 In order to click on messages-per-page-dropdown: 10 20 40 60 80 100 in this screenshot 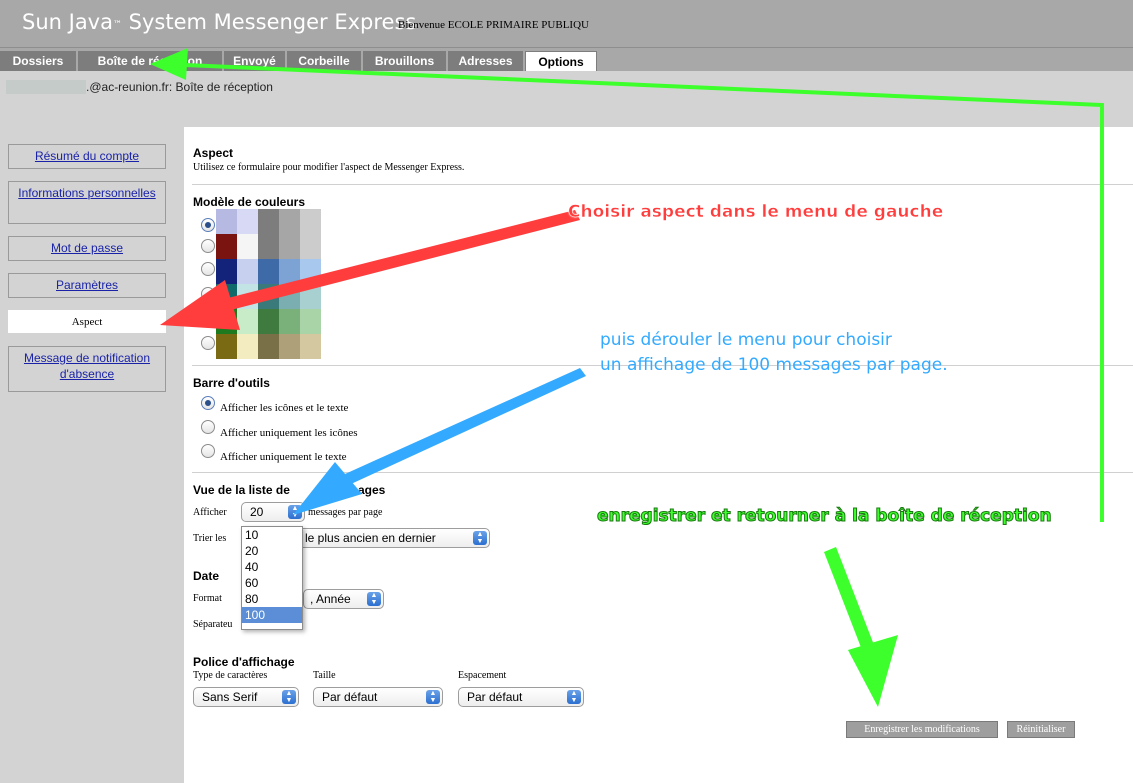, I will do `click(272, 578)`.